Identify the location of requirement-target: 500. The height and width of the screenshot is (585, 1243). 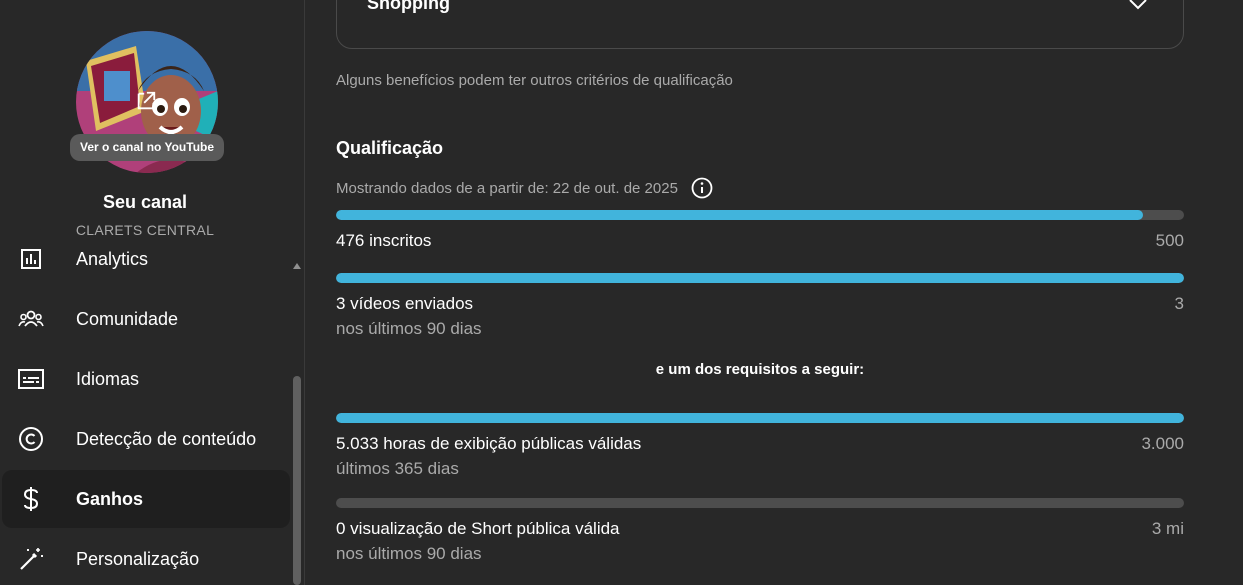
(1169, 240).